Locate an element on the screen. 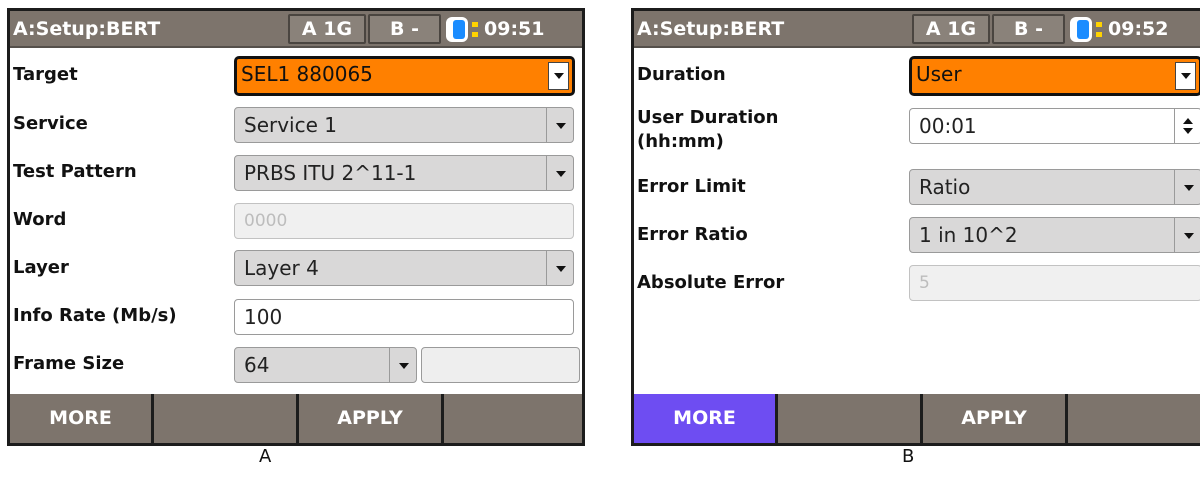 Image resolution: width=1200 pixels, height=490 pixels. layer-dropdown: Layer 4 is located at coordinates (404, 268).